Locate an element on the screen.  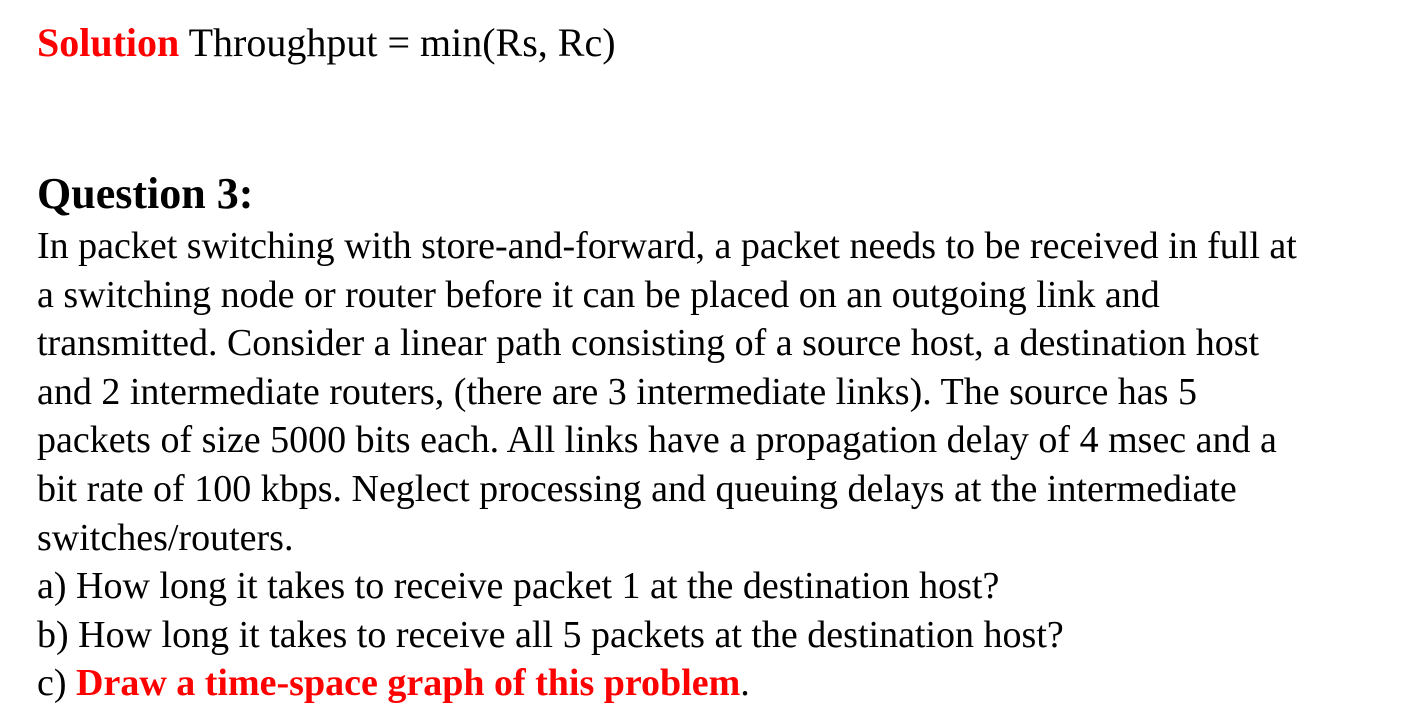
body-line: switches/routers. is located at coordinates (165, 537).